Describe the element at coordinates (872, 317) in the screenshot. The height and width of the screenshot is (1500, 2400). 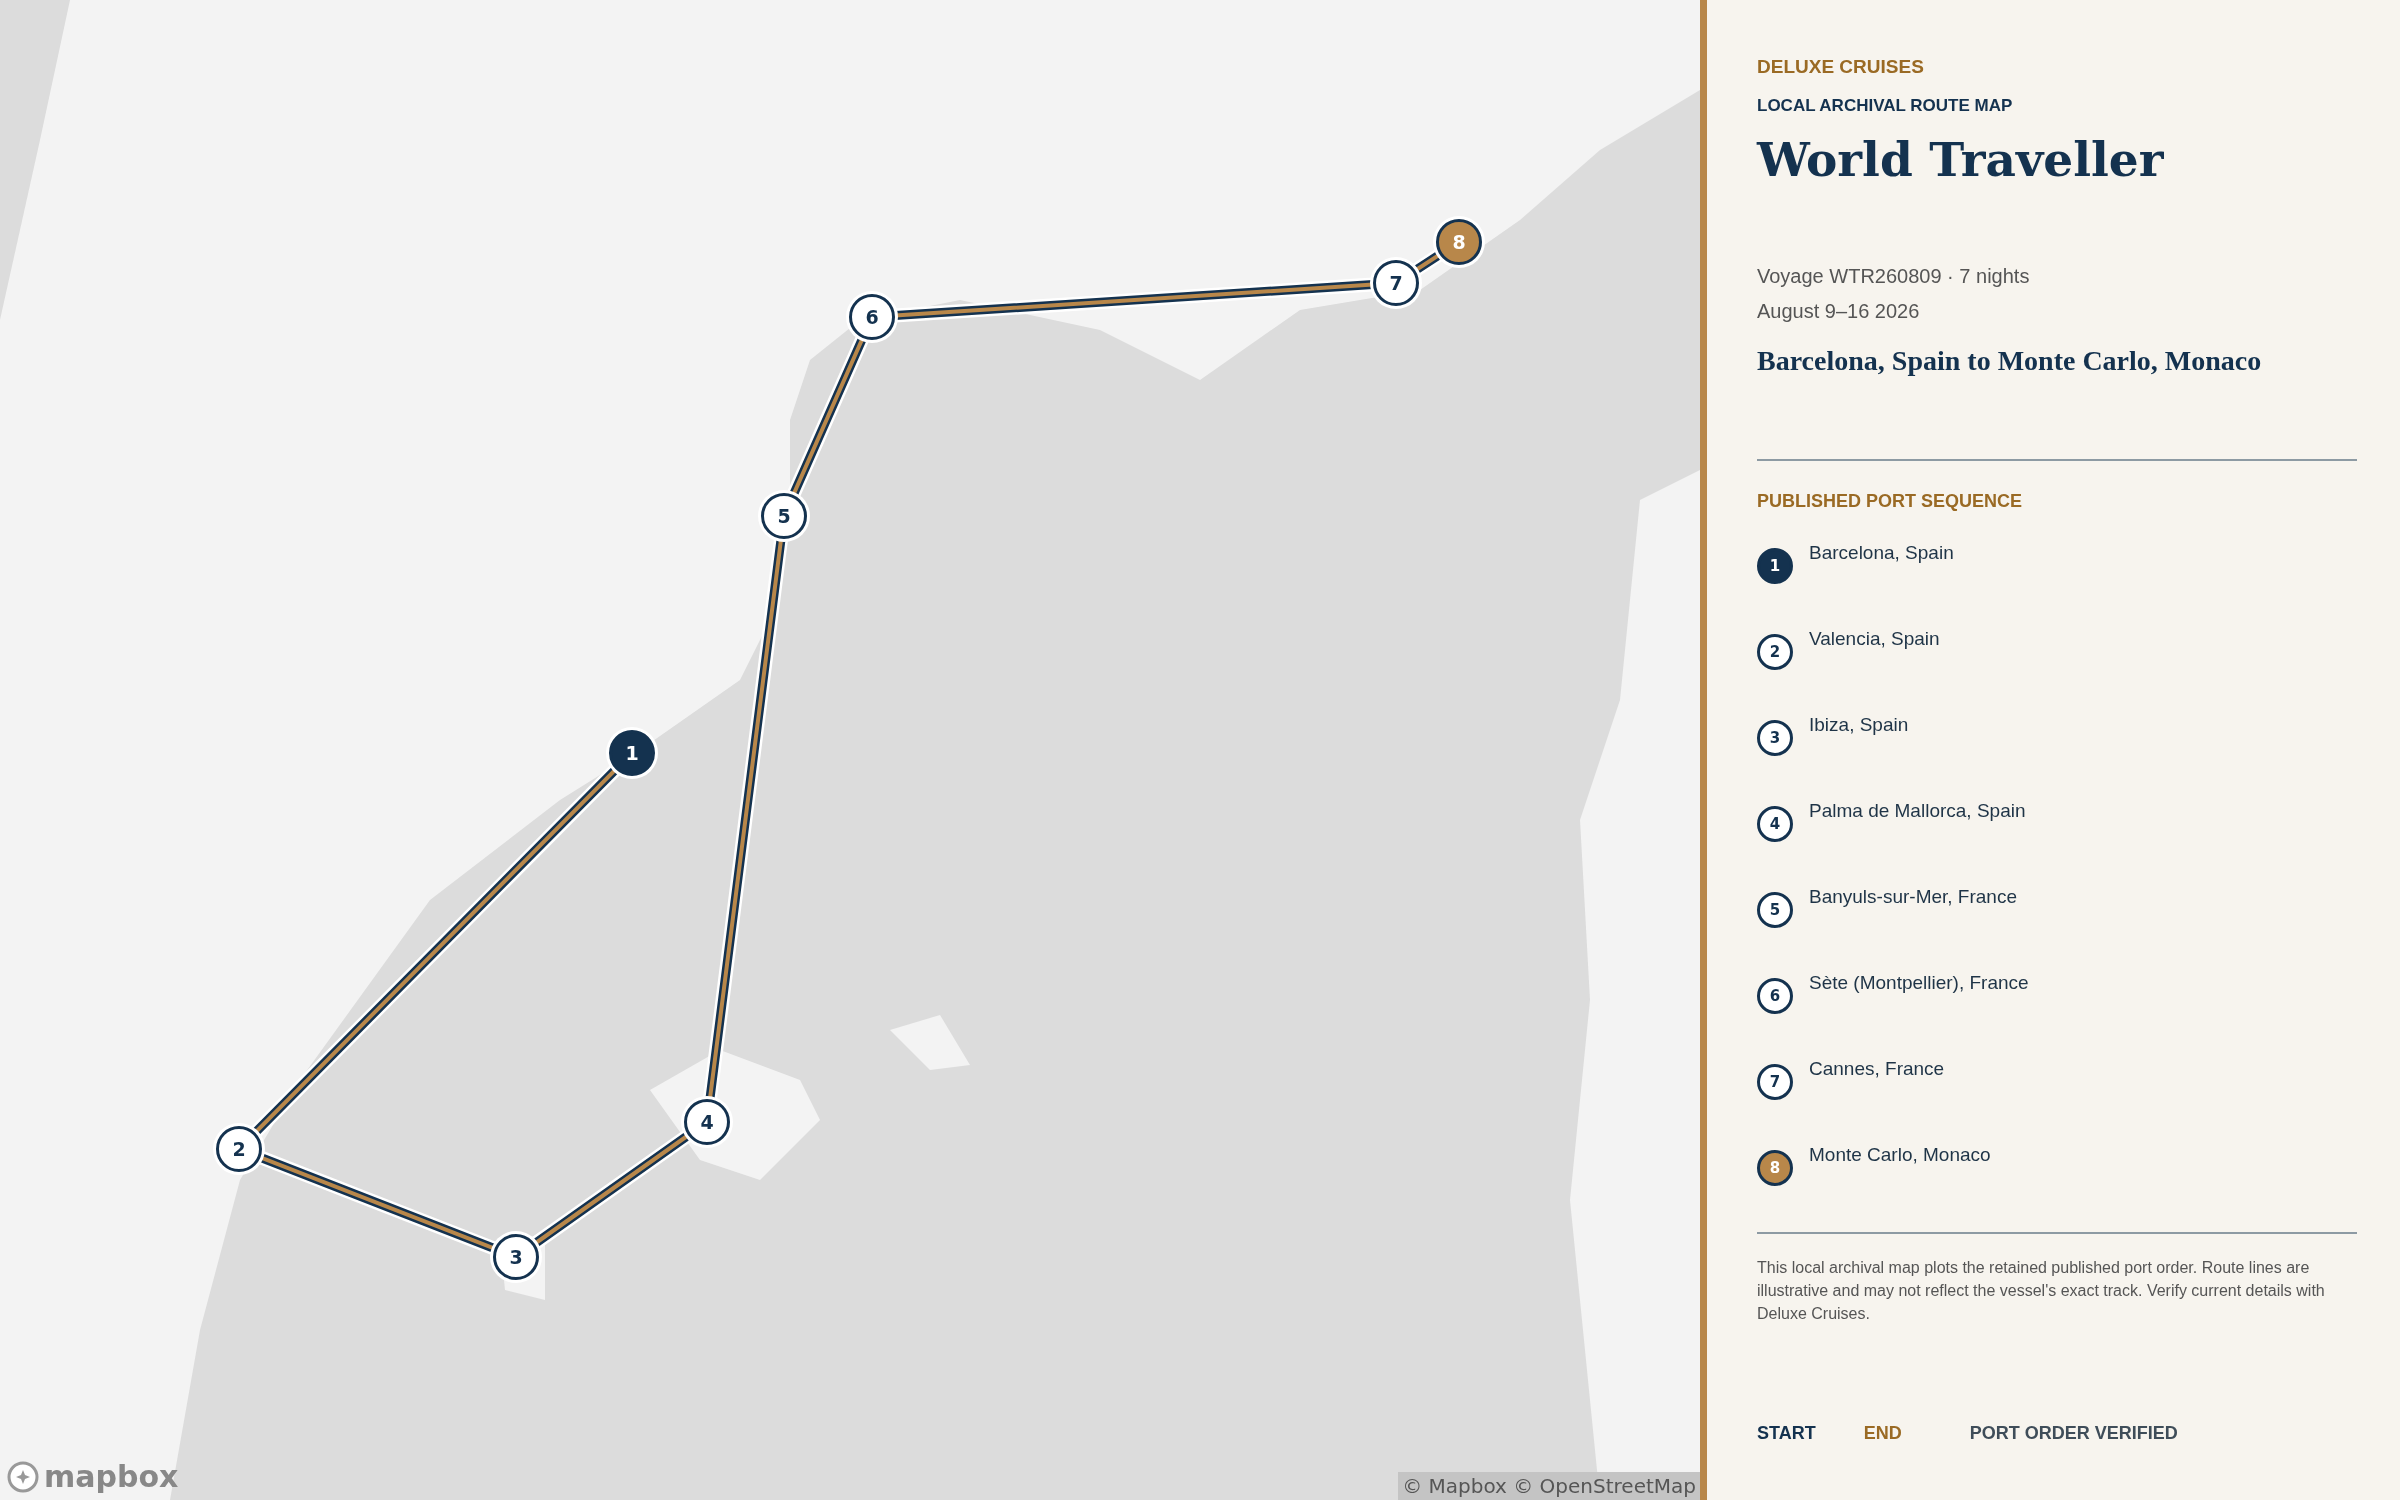
I see `port-marker: 6` at that location.